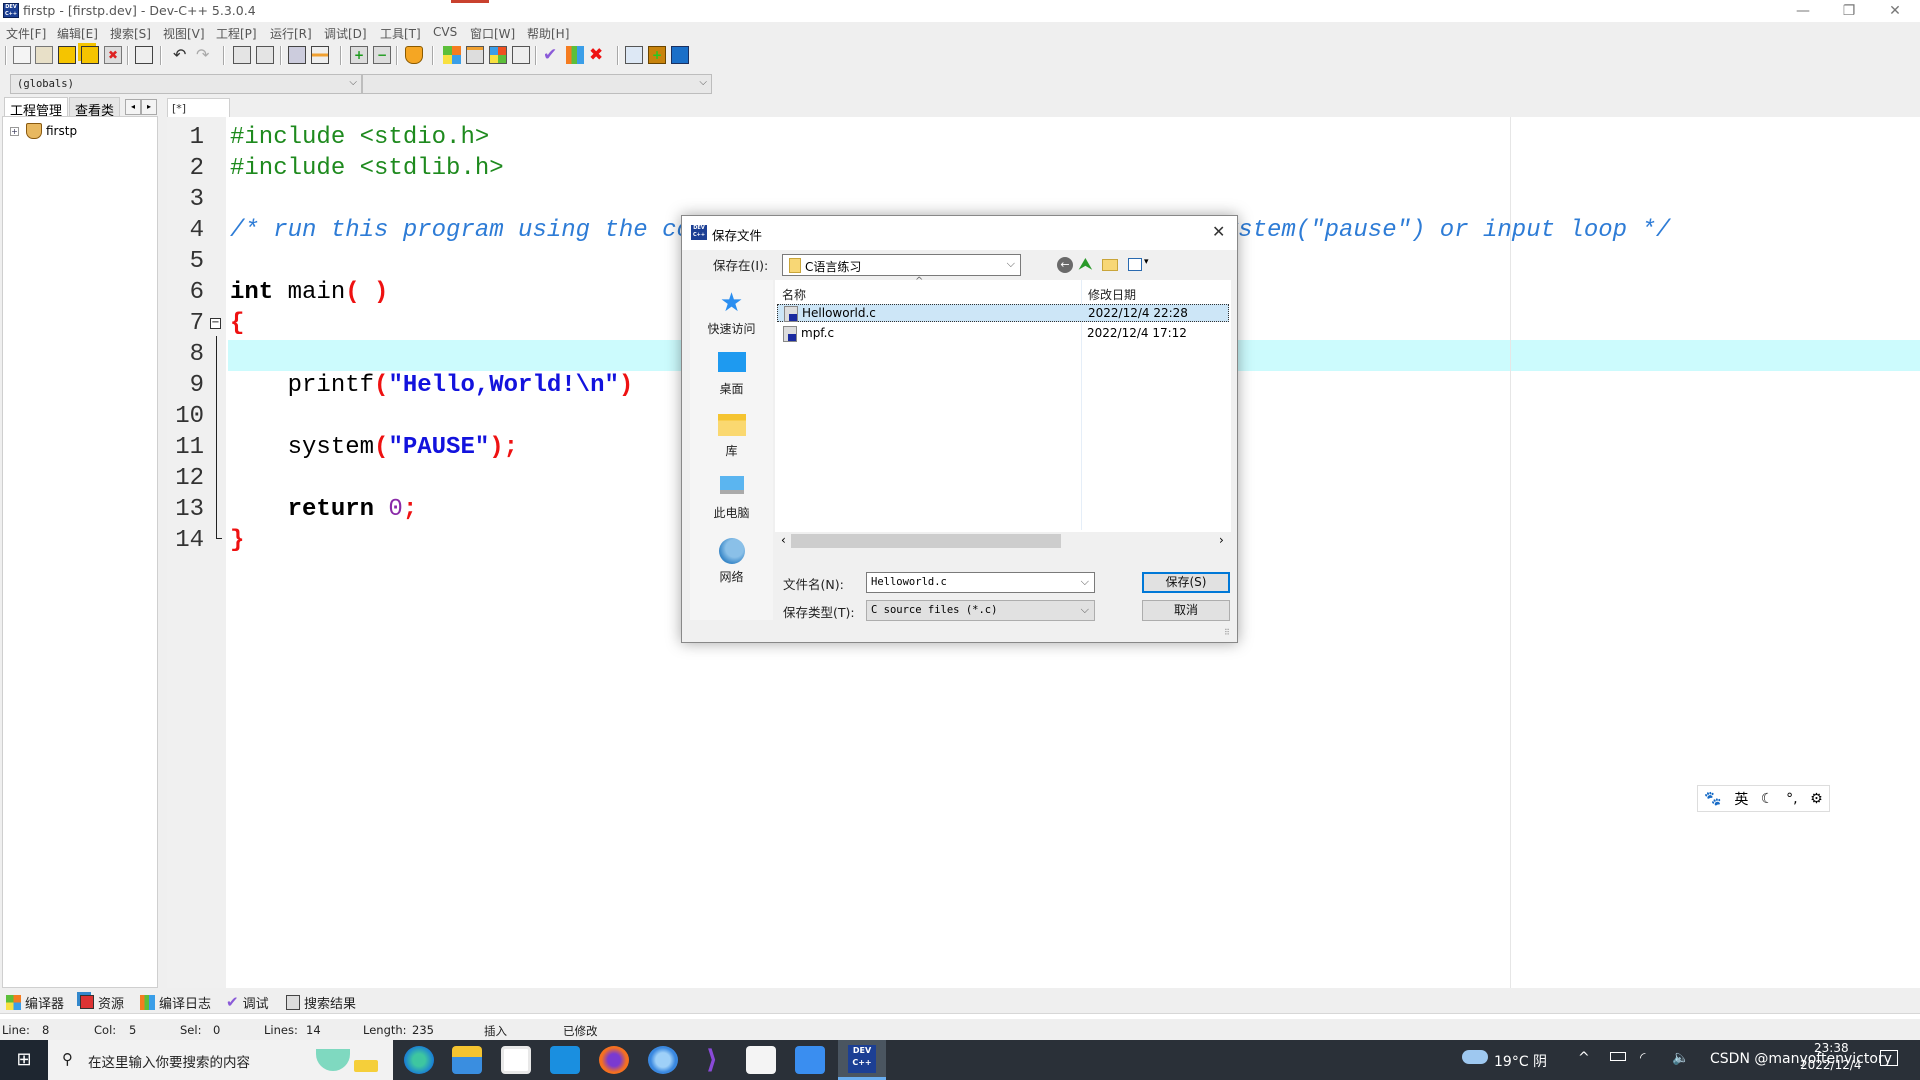 This screenshot has height=1080, width=1920. What do you see at coordinates (663, 1060) in the screenshot?
I see `taskbar-qq-browser-icon` at bounding box center [663, 1060].